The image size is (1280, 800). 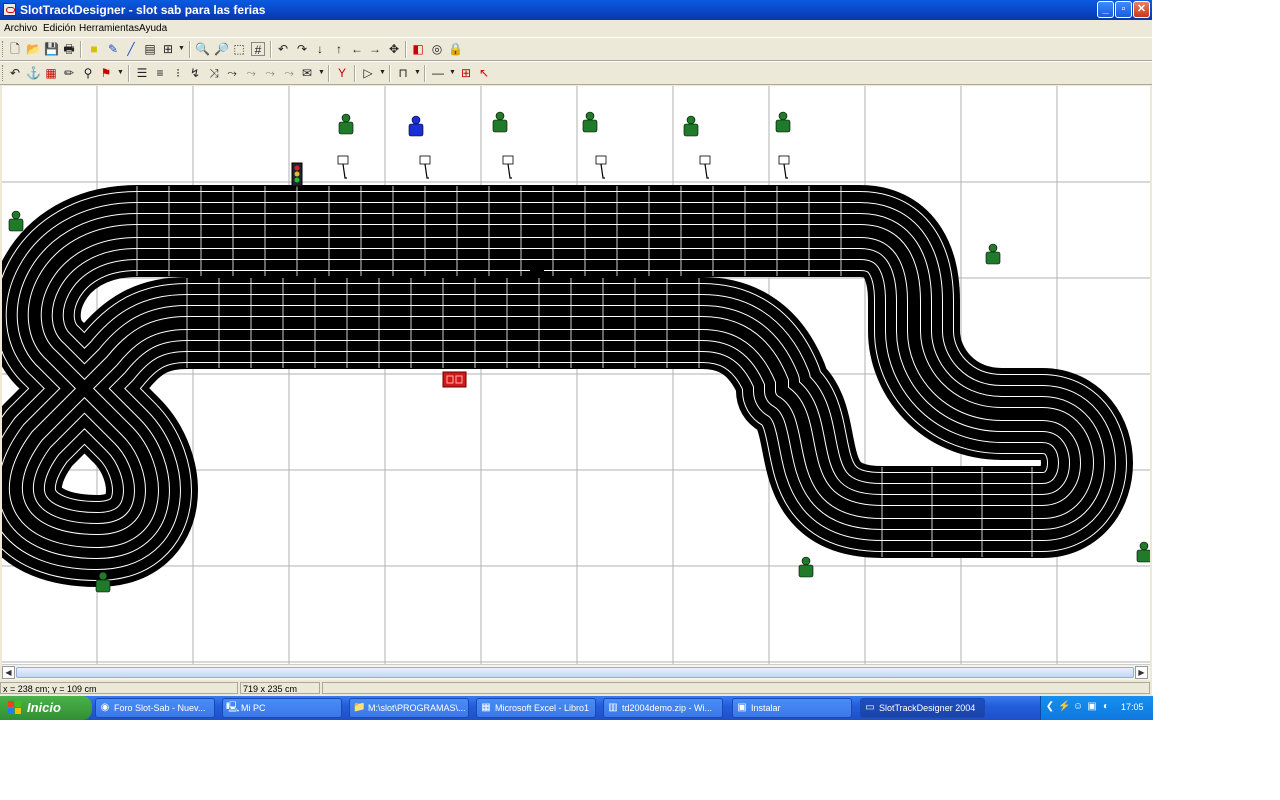 What do you see at coordinates (536, 708) in the screenshot?
I see `task-excel: ▦ Microsoft Excel - Libro1` at bounding box center [536, 708].